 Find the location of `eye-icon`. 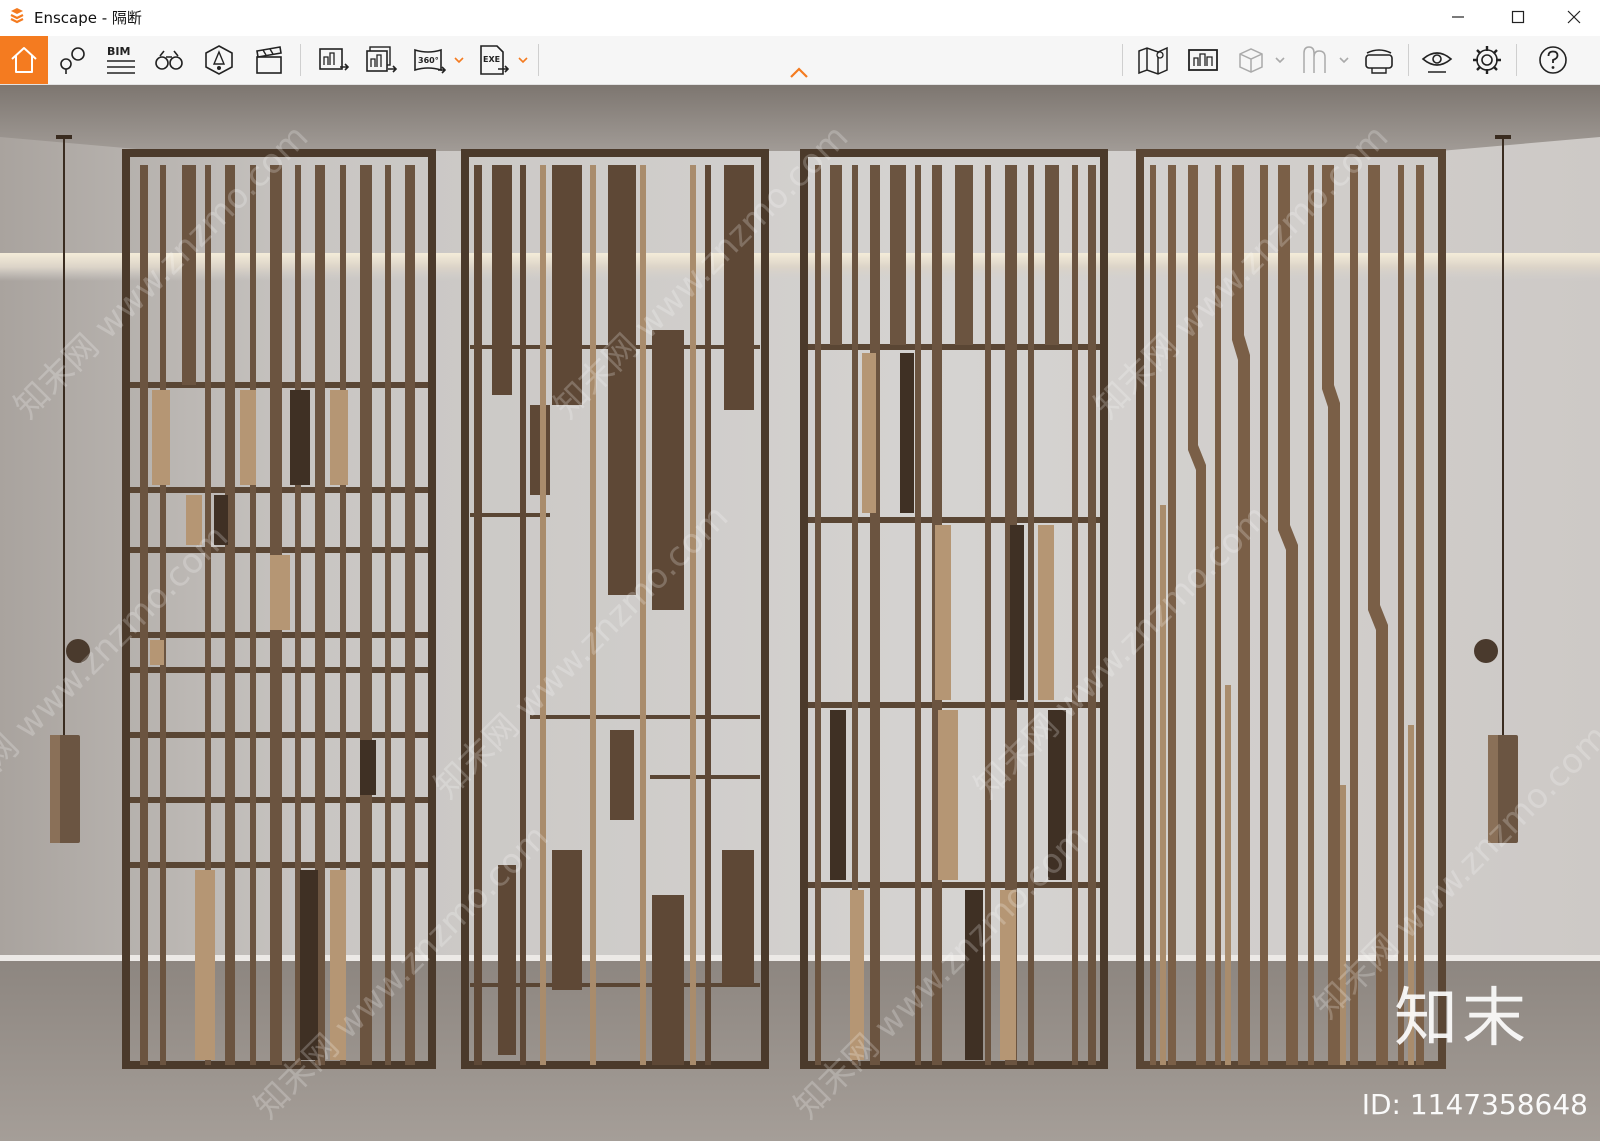

eye-icon is located at coordinates (1437, 62).